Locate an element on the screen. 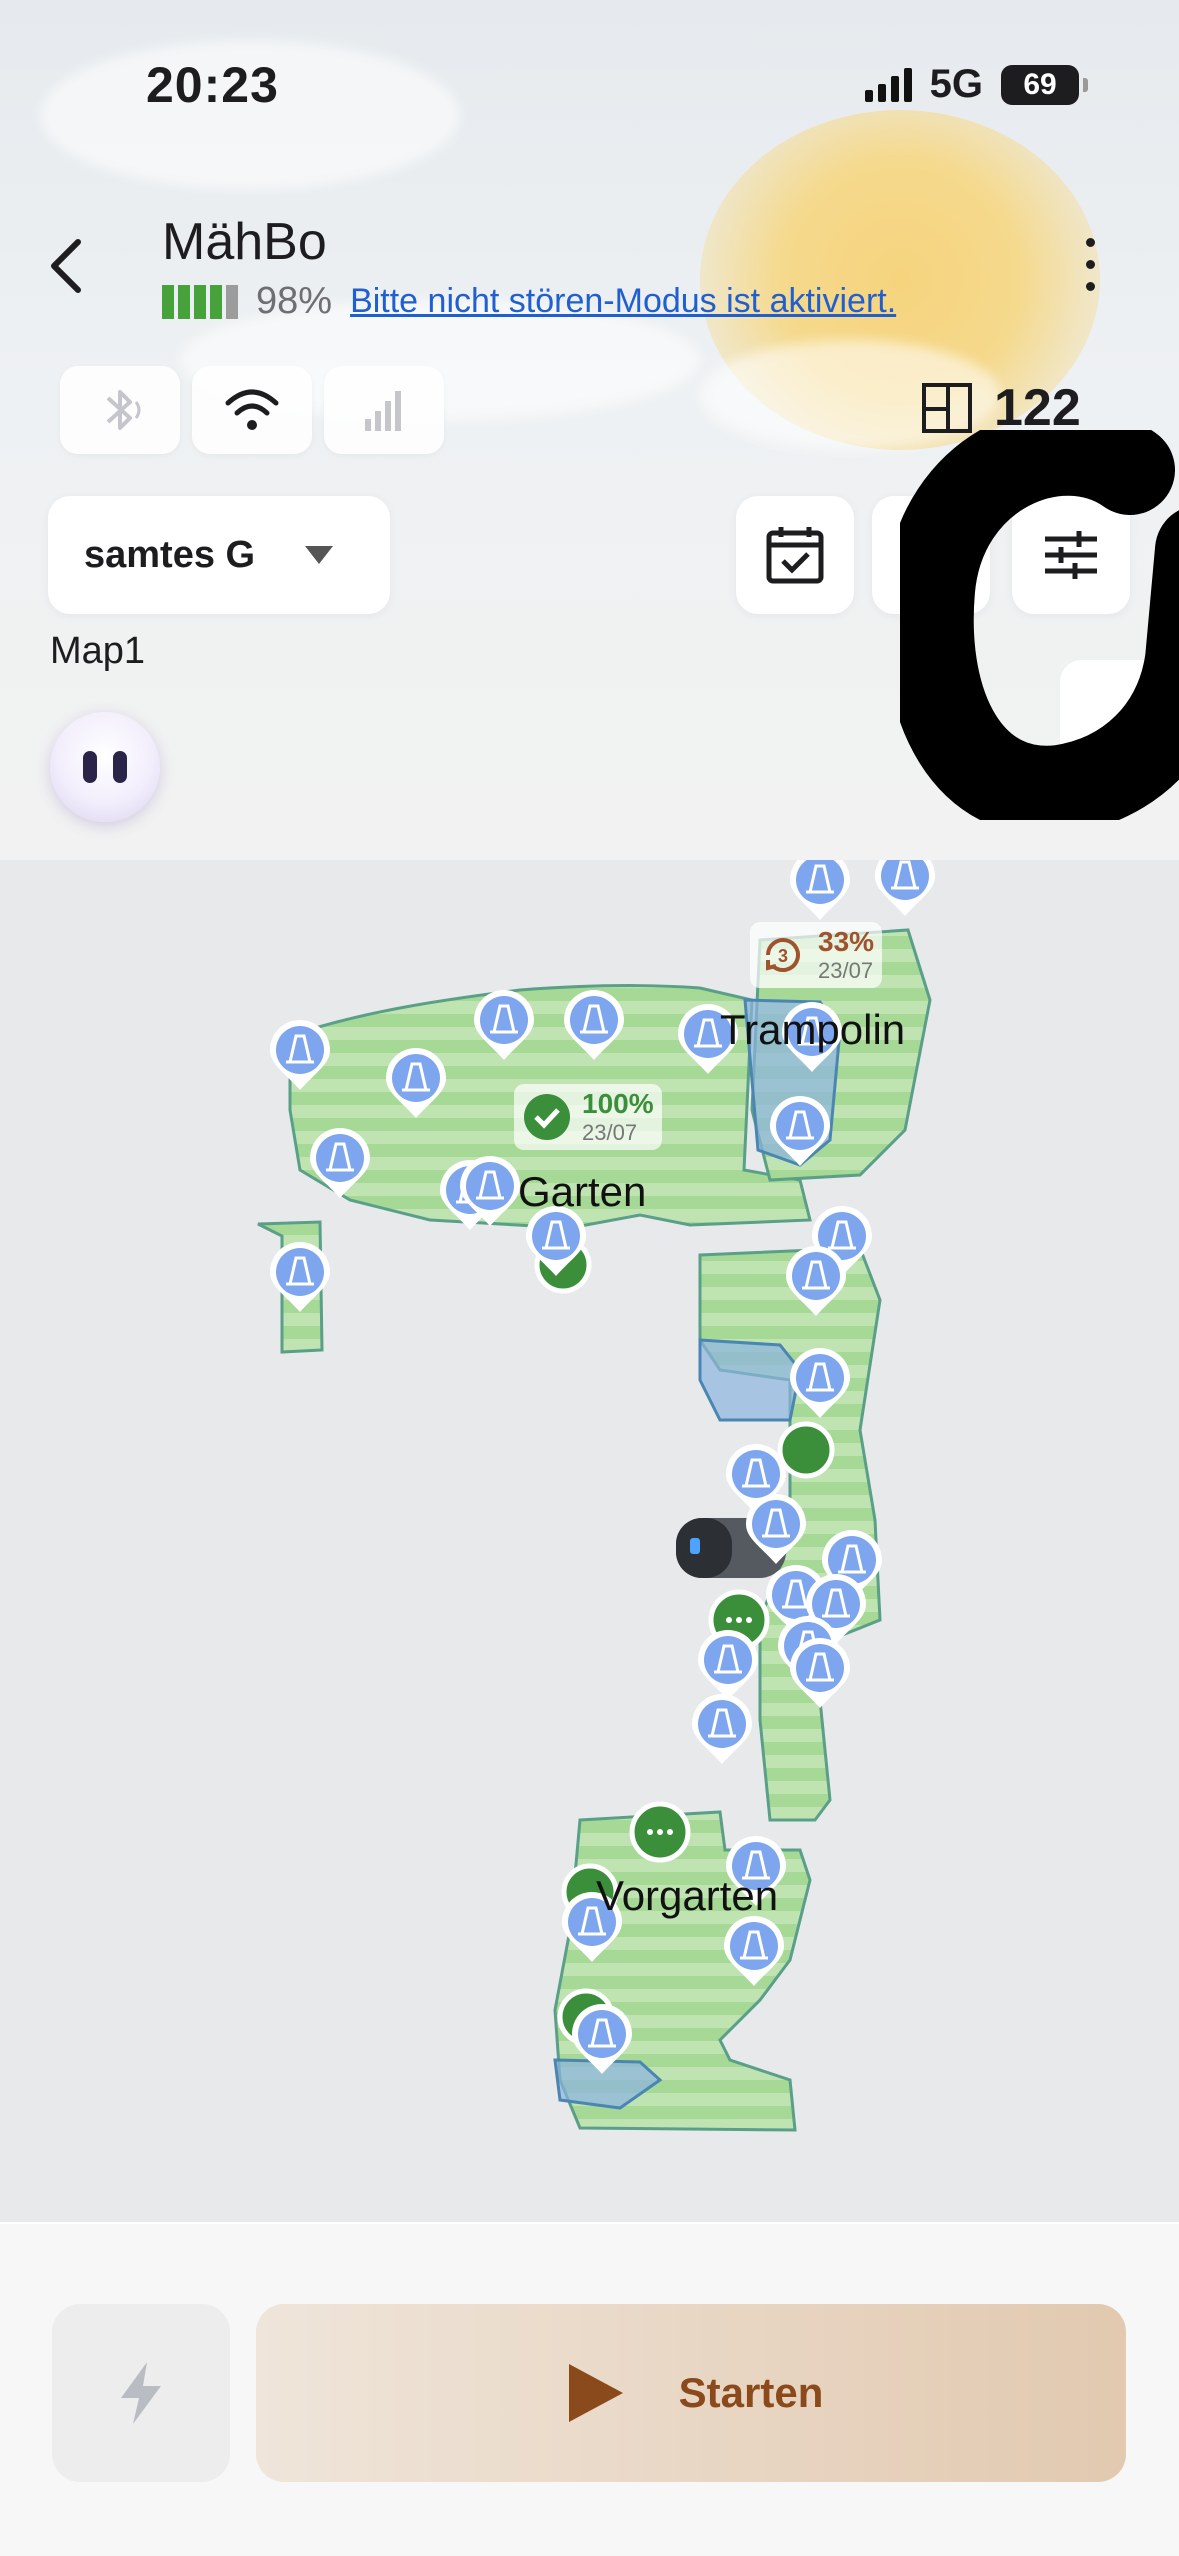 This screenshot has width=1179, height=2556. play-icon is located at coordinates (595, 2393).